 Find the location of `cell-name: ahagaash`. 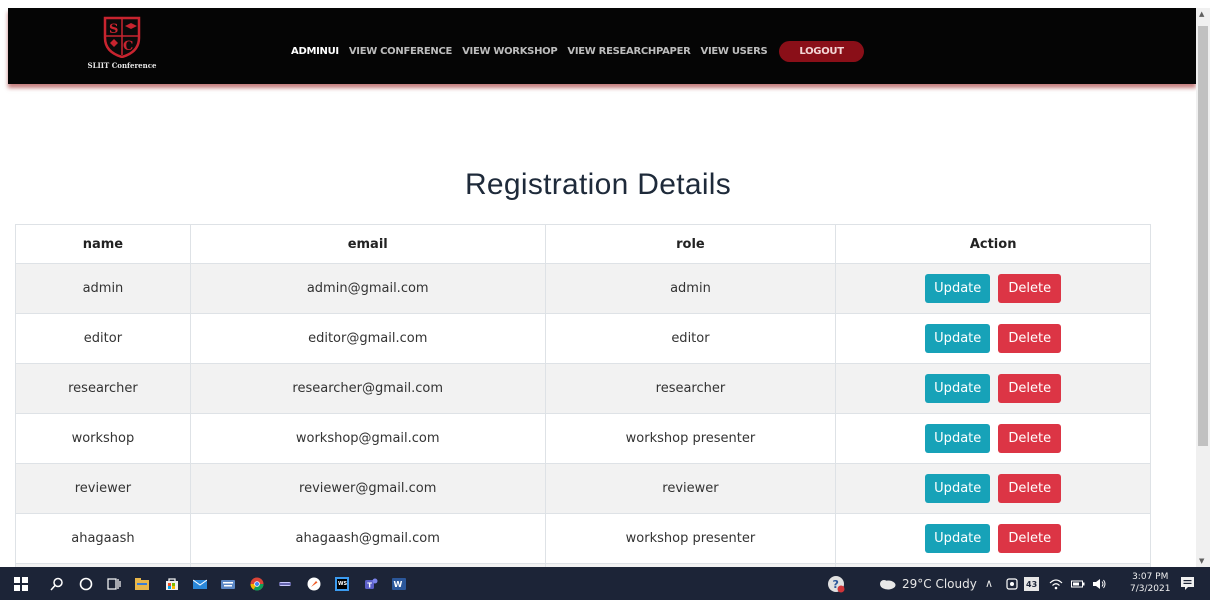

cell-name: ahagaash is located at coordinates (103, 538).